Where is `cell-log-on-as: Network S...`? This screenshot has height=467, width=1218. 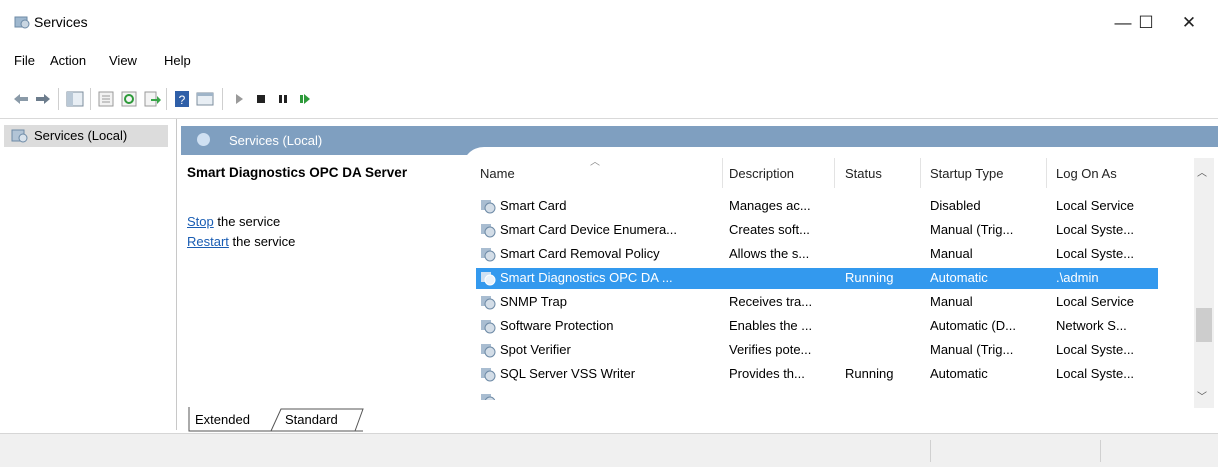
cell-log-on-as: Network S... is located at coordinates (1091, 325).